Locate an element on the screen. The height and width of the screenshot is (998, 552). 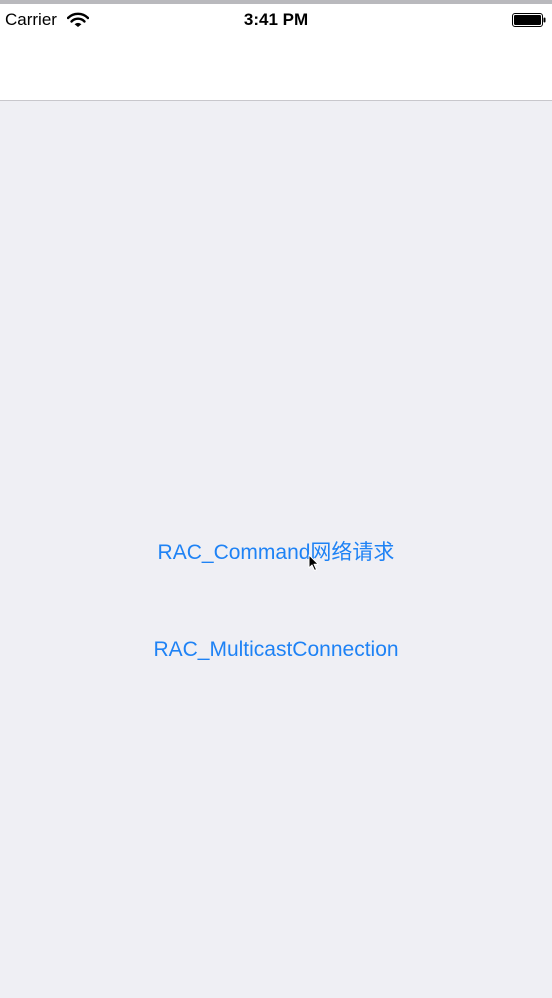
battery-icon is located at coordinates (529, 20).